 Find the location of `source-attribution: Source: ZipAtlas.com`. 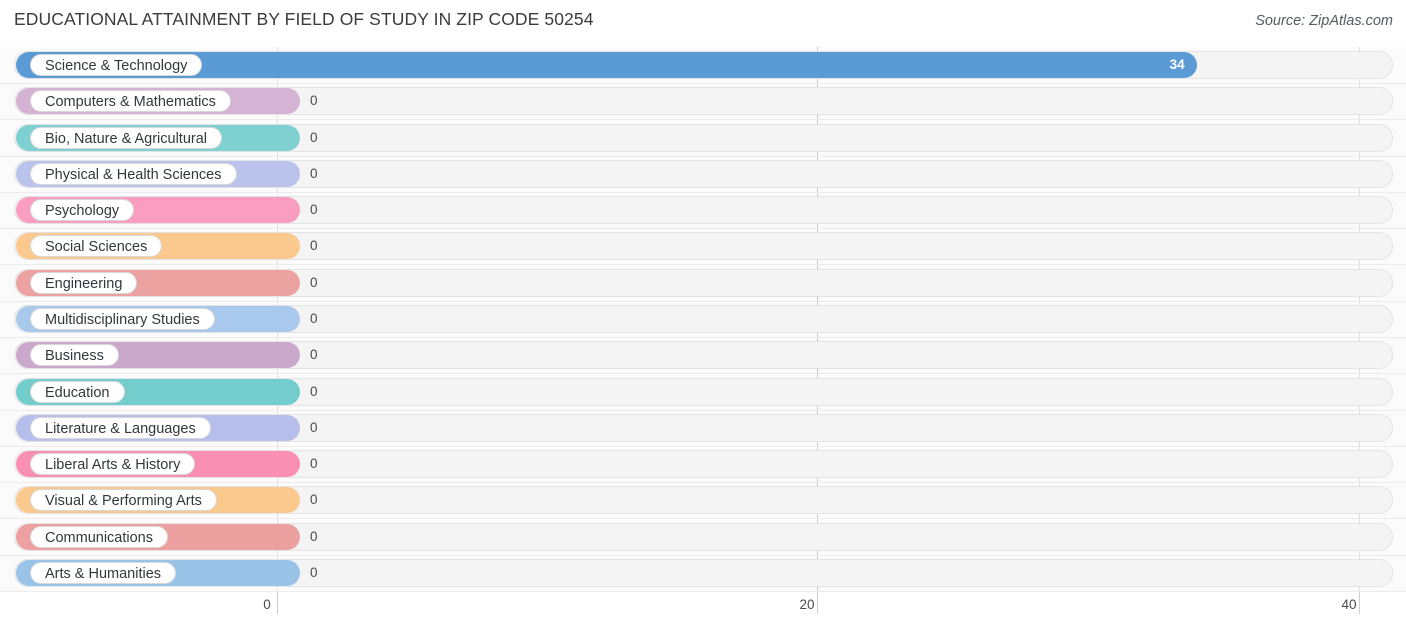

source-attribution: Source: ZipAtlas.com is located at coordinates (1324, 21).